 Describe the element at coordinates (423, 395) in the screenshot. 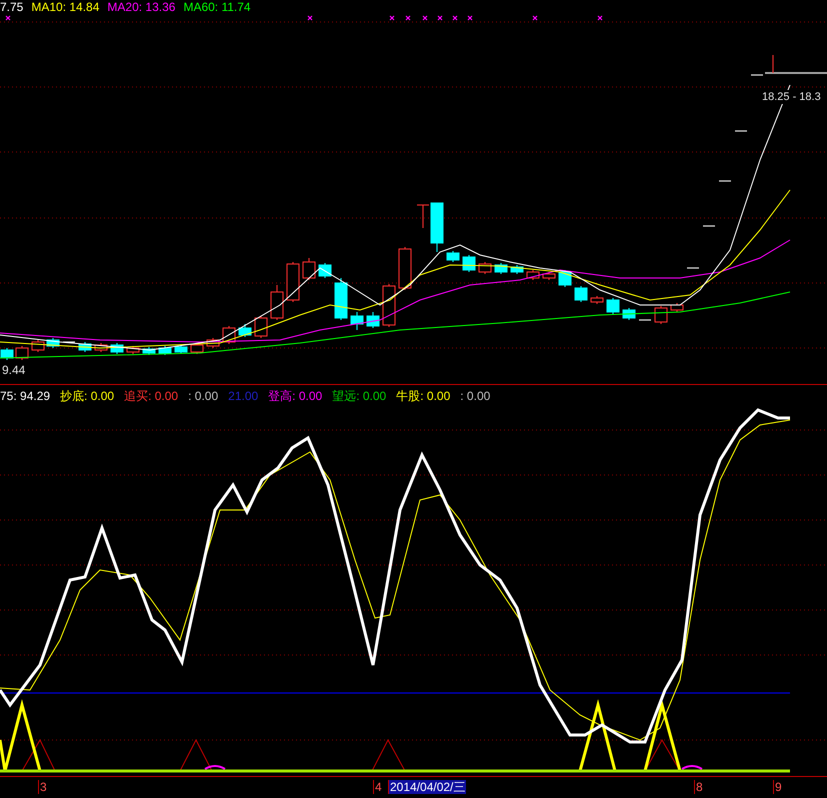

I see `indicator-value: 牛股: 0.00` at that location.